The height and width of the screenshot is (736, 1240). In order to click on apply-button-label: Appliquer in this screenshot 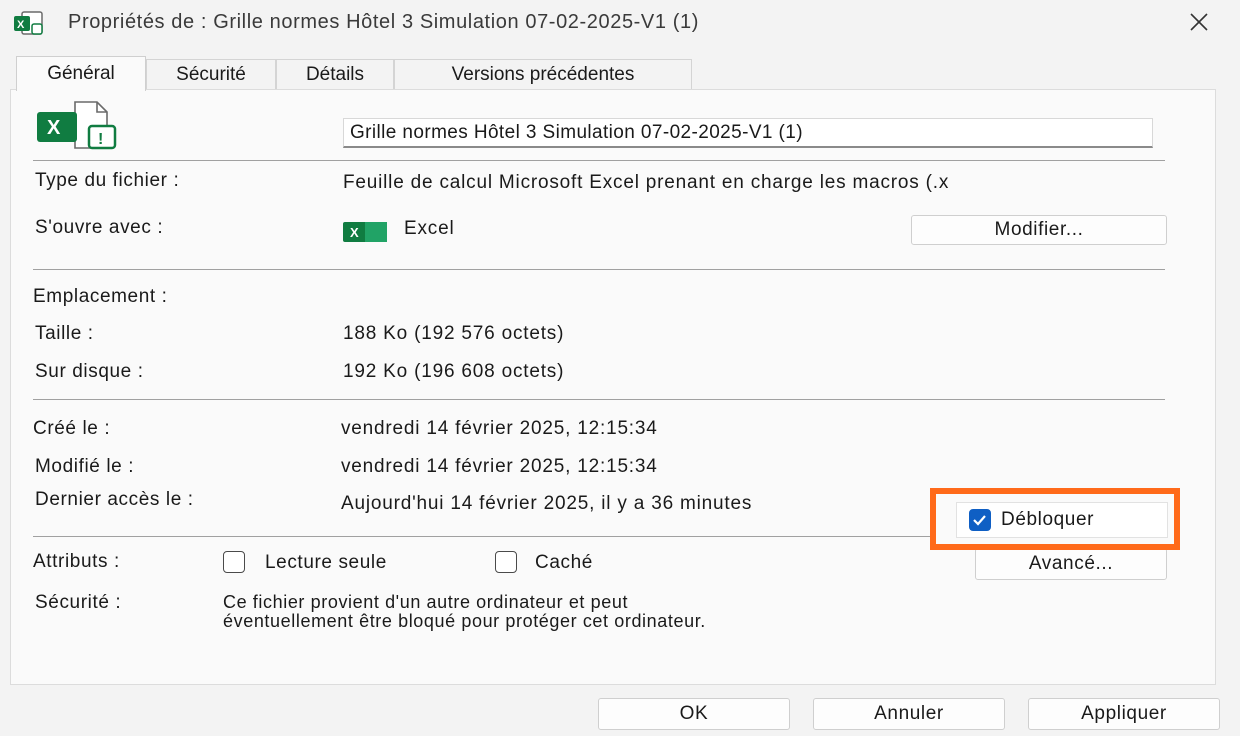, I will do `click(1124, 713)`.